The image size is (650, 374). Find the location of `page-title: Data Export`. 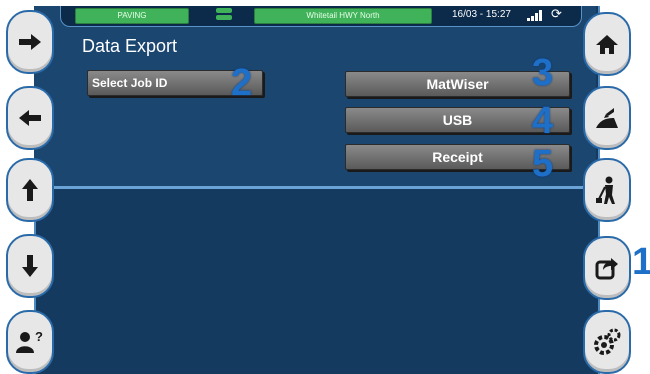

page-title: Data Export is located at coordinates (130, 46).